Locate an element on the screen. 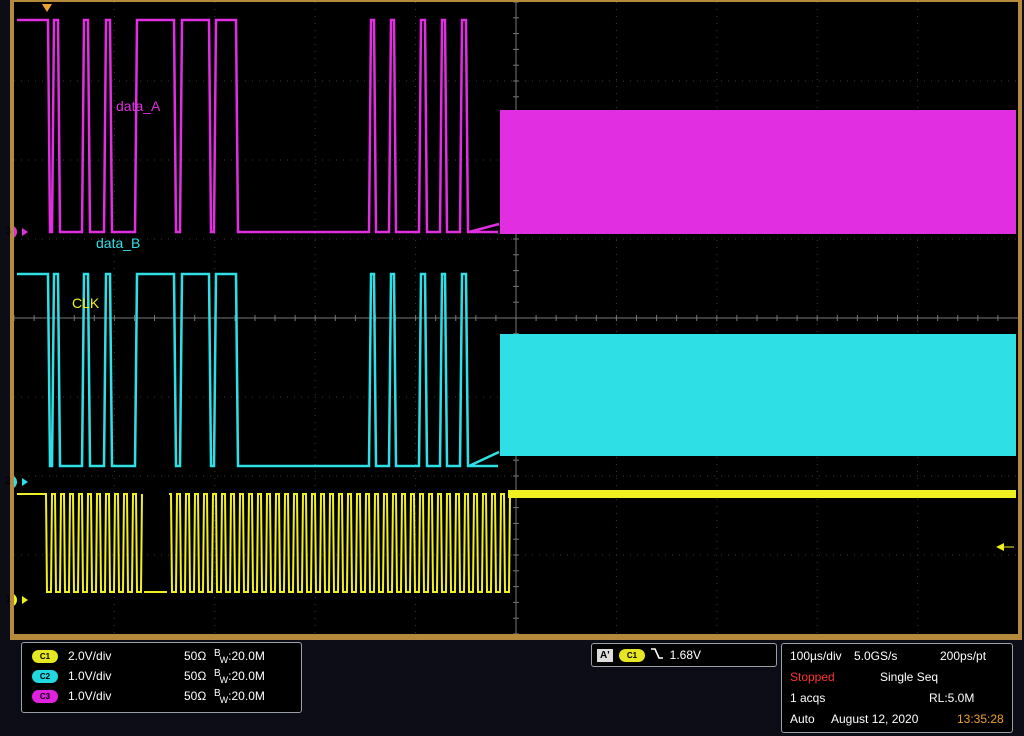  channel-3-bandwidth: BW:20.0M is located at coordinates (239, 696).